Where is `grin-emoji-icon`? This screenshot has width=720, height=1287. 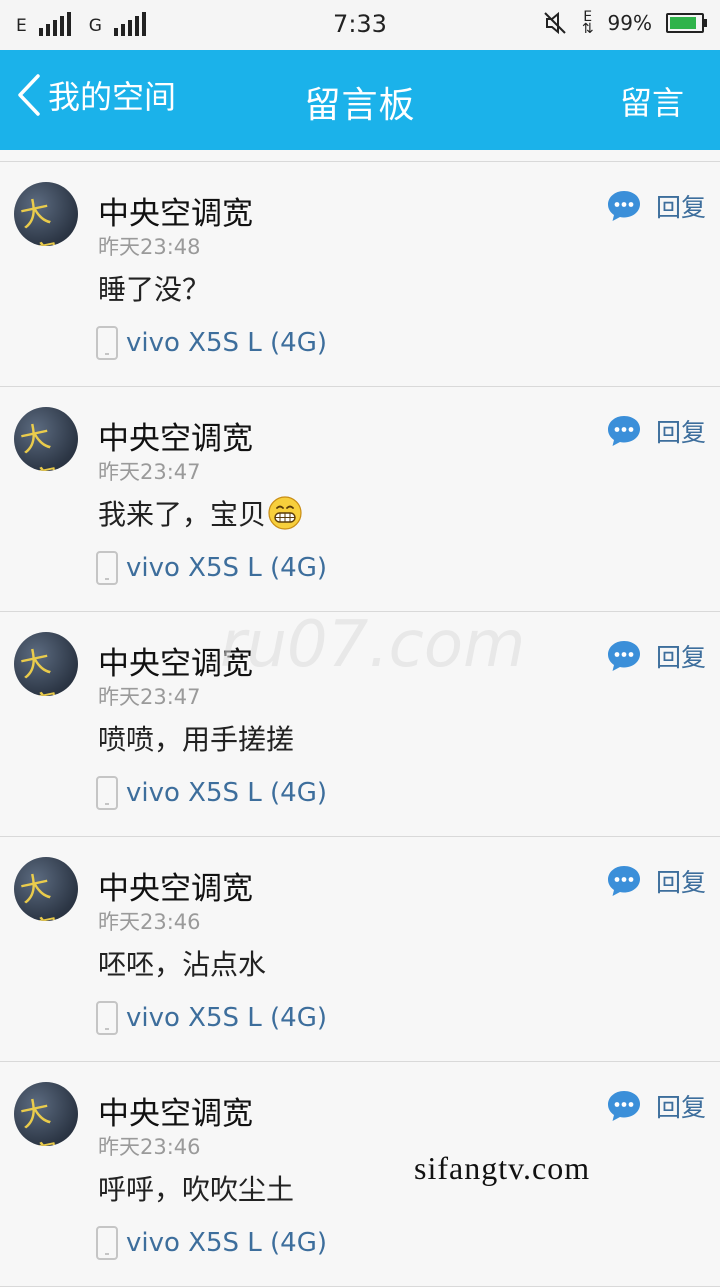 grin-emoji-icon is located at coordinates (285, 513).